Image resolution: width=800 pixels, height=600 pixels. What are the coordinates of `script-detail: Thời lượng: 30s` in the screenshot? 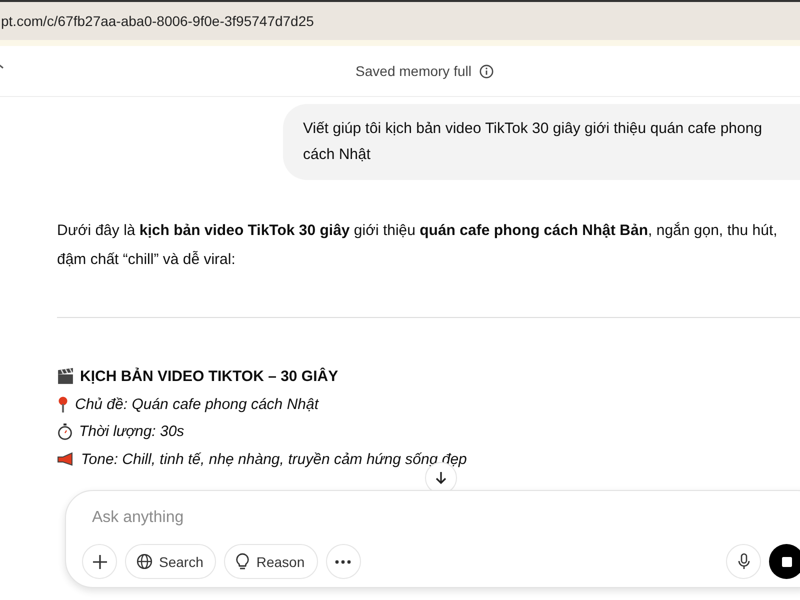 It's located at (131, 431).